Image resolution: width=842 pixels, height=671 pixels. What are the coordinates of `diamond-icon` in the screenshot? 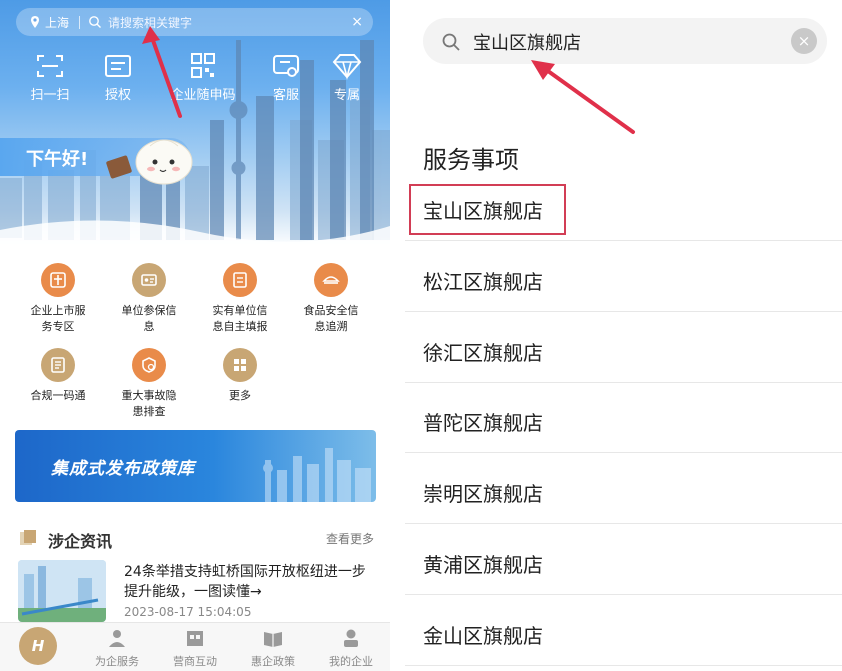 It's located at (347, 67).